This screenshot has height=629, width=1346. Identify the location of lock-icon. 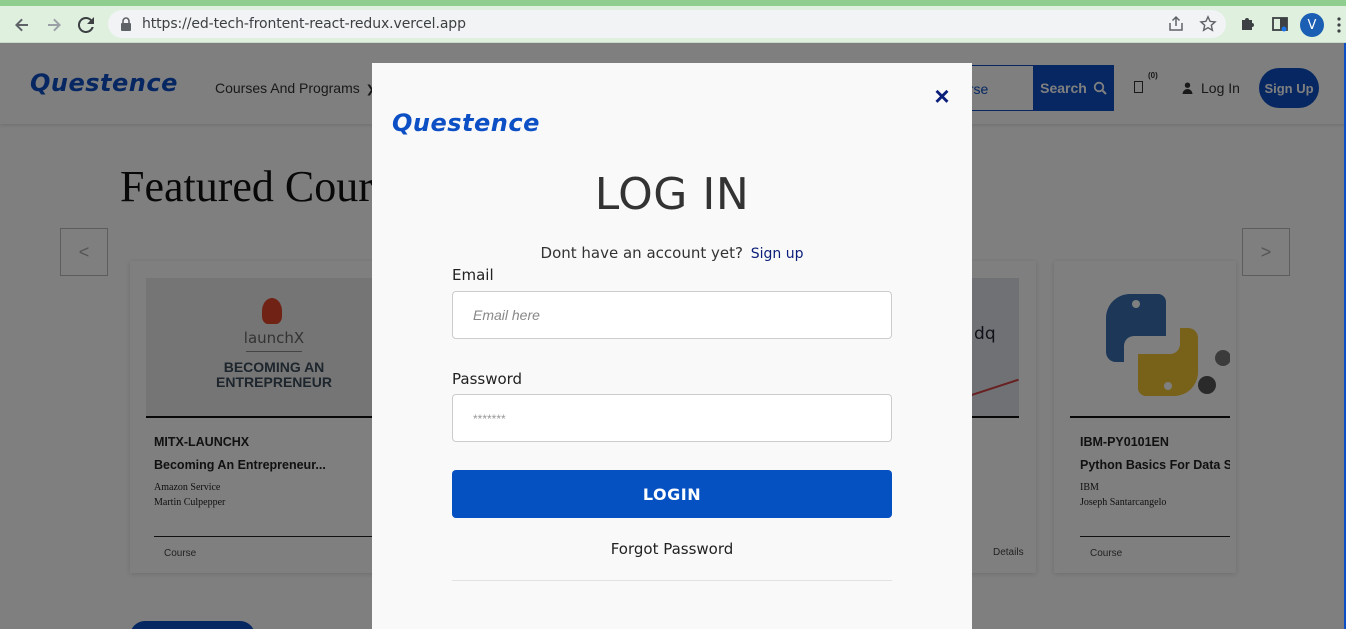
(126, 24).